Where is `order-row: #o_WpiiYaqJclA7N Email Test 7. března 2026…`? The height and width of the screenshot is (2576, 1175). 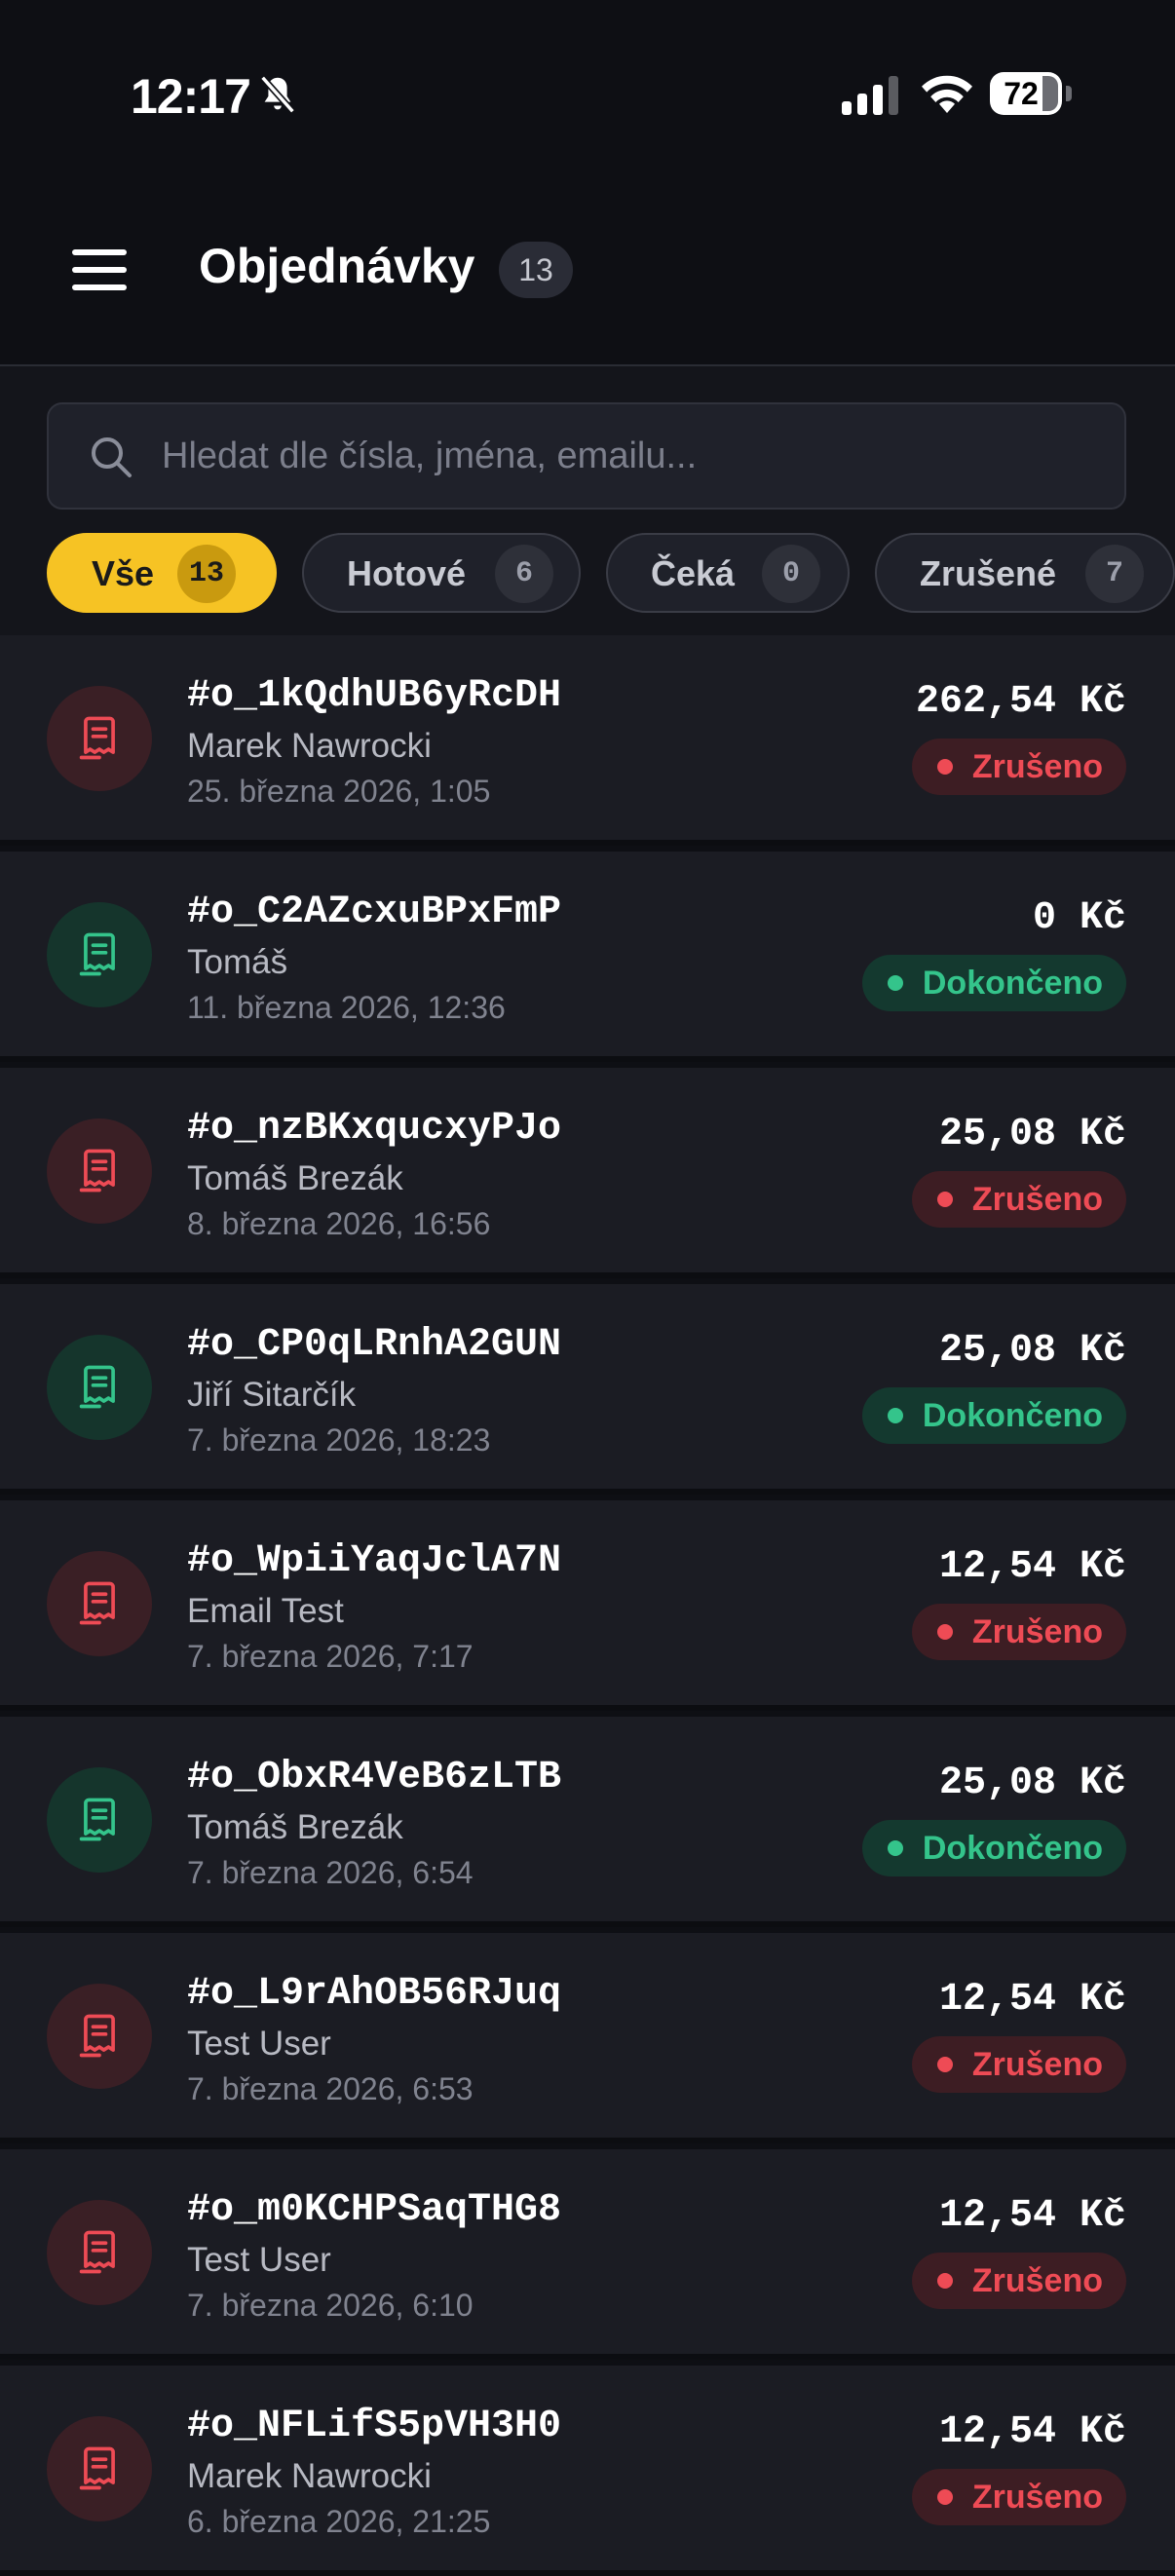 order-row: #o_WpiiYaqJclA7N Email Test 7. března 2026… is located at coordinates (587, 1605).